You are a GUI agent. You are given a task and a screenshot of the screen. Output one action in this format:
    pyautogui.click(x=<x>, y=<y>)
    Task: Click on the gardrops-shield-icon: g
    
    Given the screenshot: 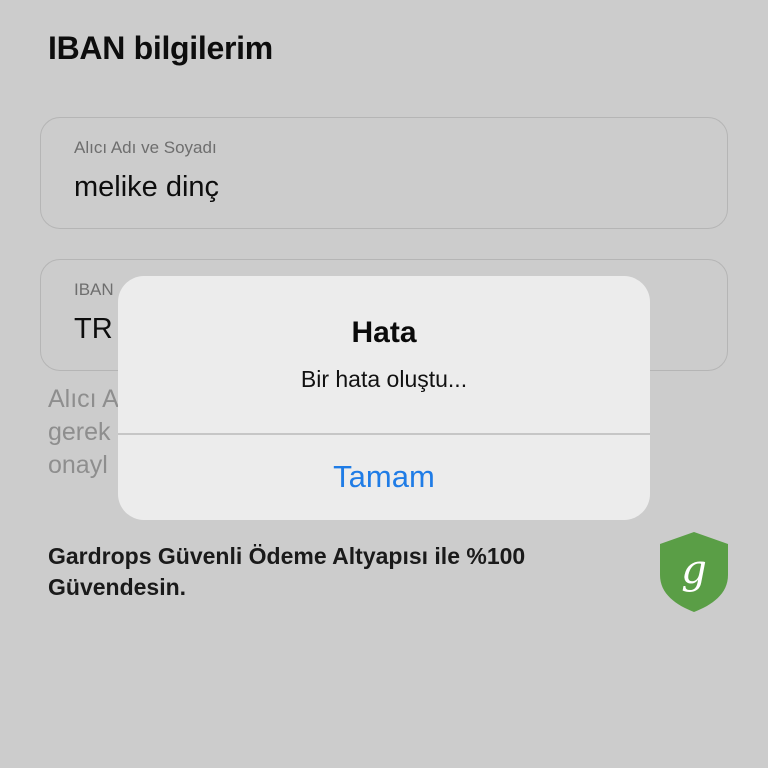 What is the action you would take?
    pyautogui.click(x=694, y=572)
    